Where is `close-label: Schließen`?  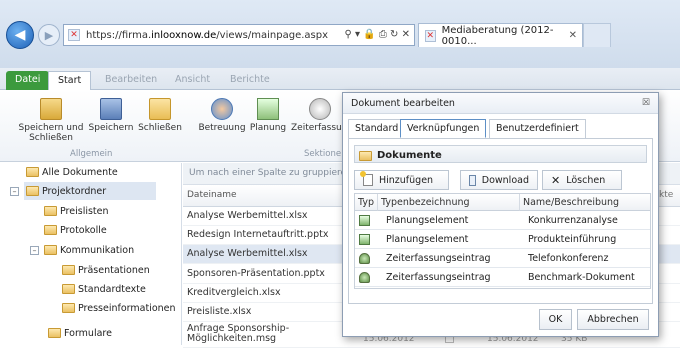 close-label: Schließen is located at coordinates (160, 128).